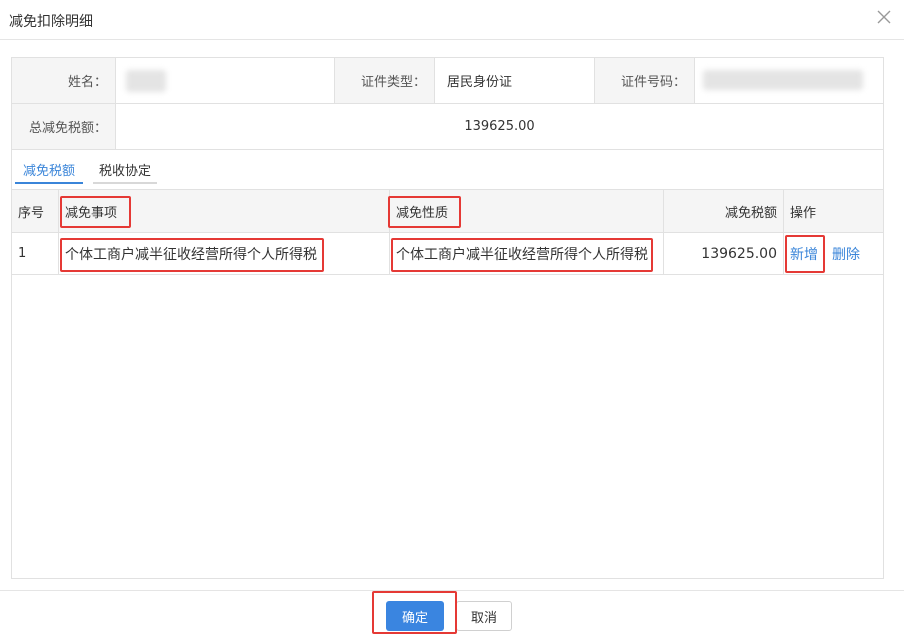 This screenshot has height=642, width=904. I want to click on row-actions: 新增 删除, so click(833, 253).